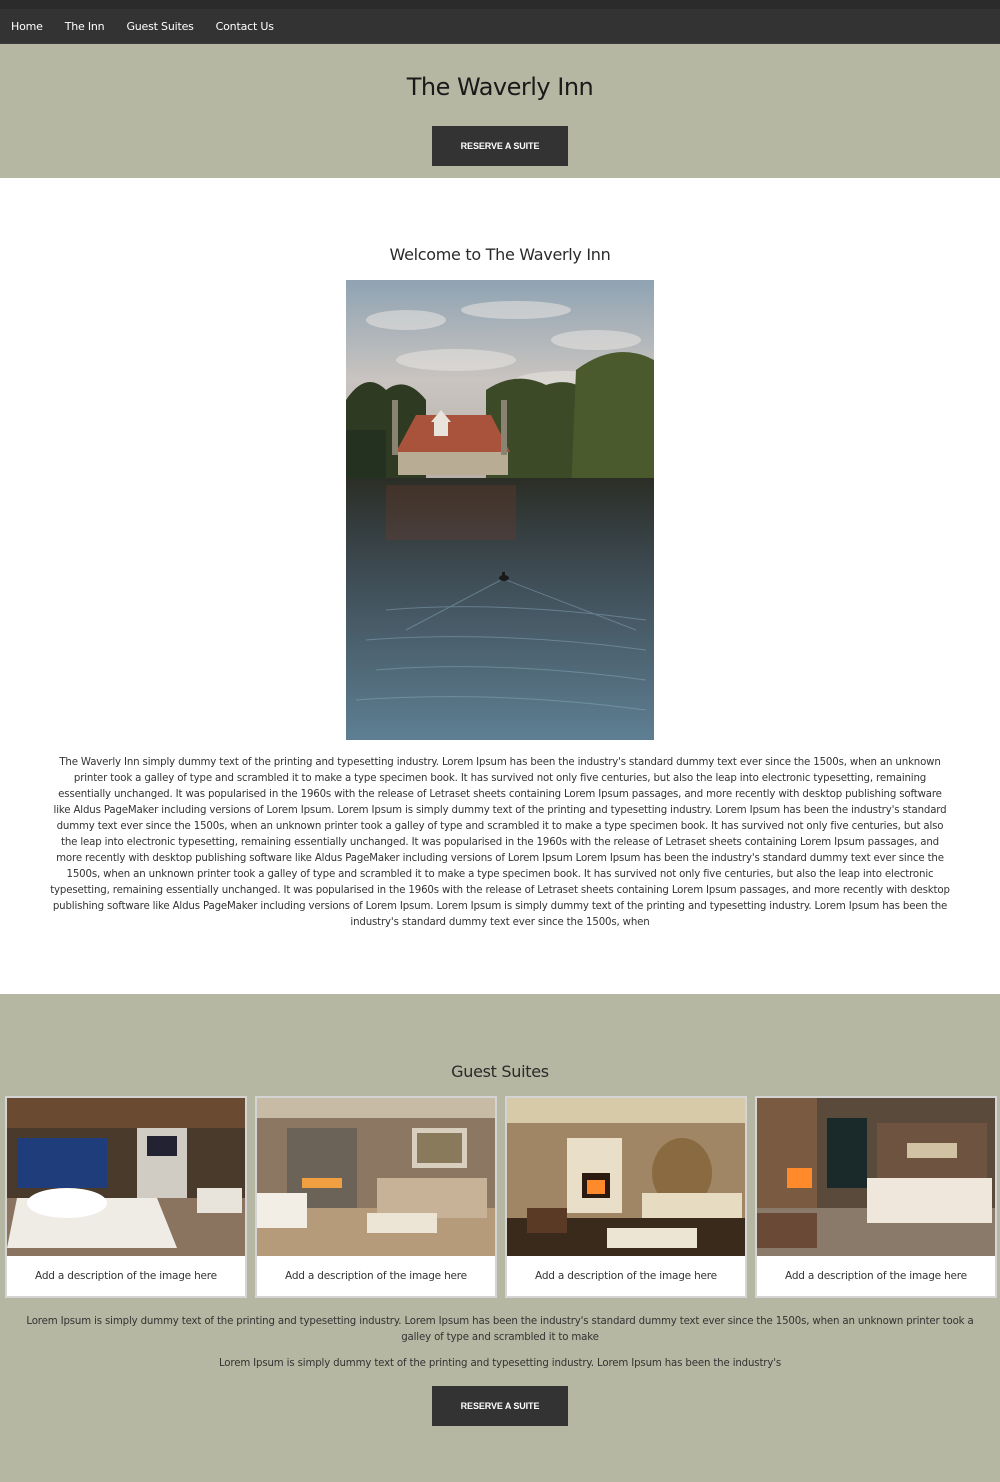 The height and width of the screenshot is (1482, 1000). What do you see at coordinates (126, 1177) in the screenshot?
I see `suite-photo-modern-bedroom` at bounding box center [126, 1177].